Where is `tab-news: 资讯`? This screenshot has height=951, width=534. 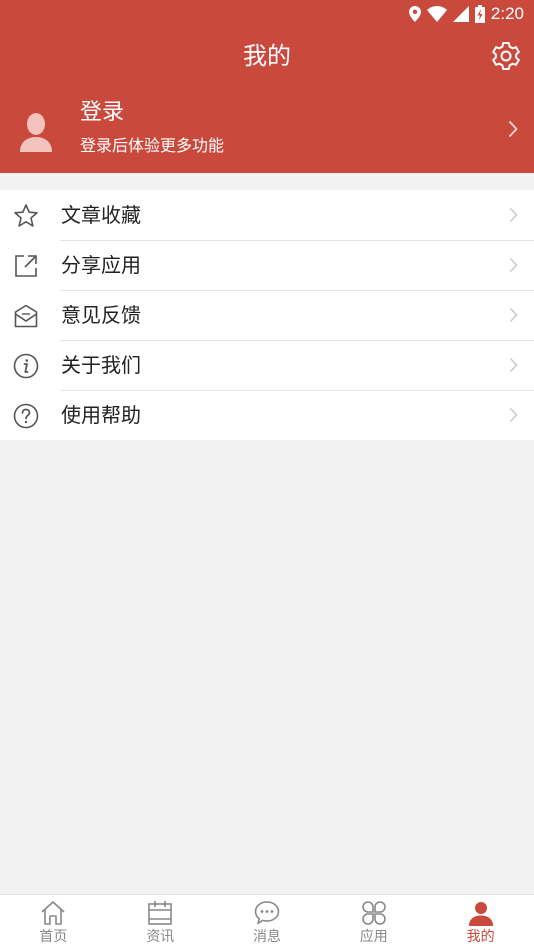
tab-news: 资讯 is located at coordinates (160, 923).